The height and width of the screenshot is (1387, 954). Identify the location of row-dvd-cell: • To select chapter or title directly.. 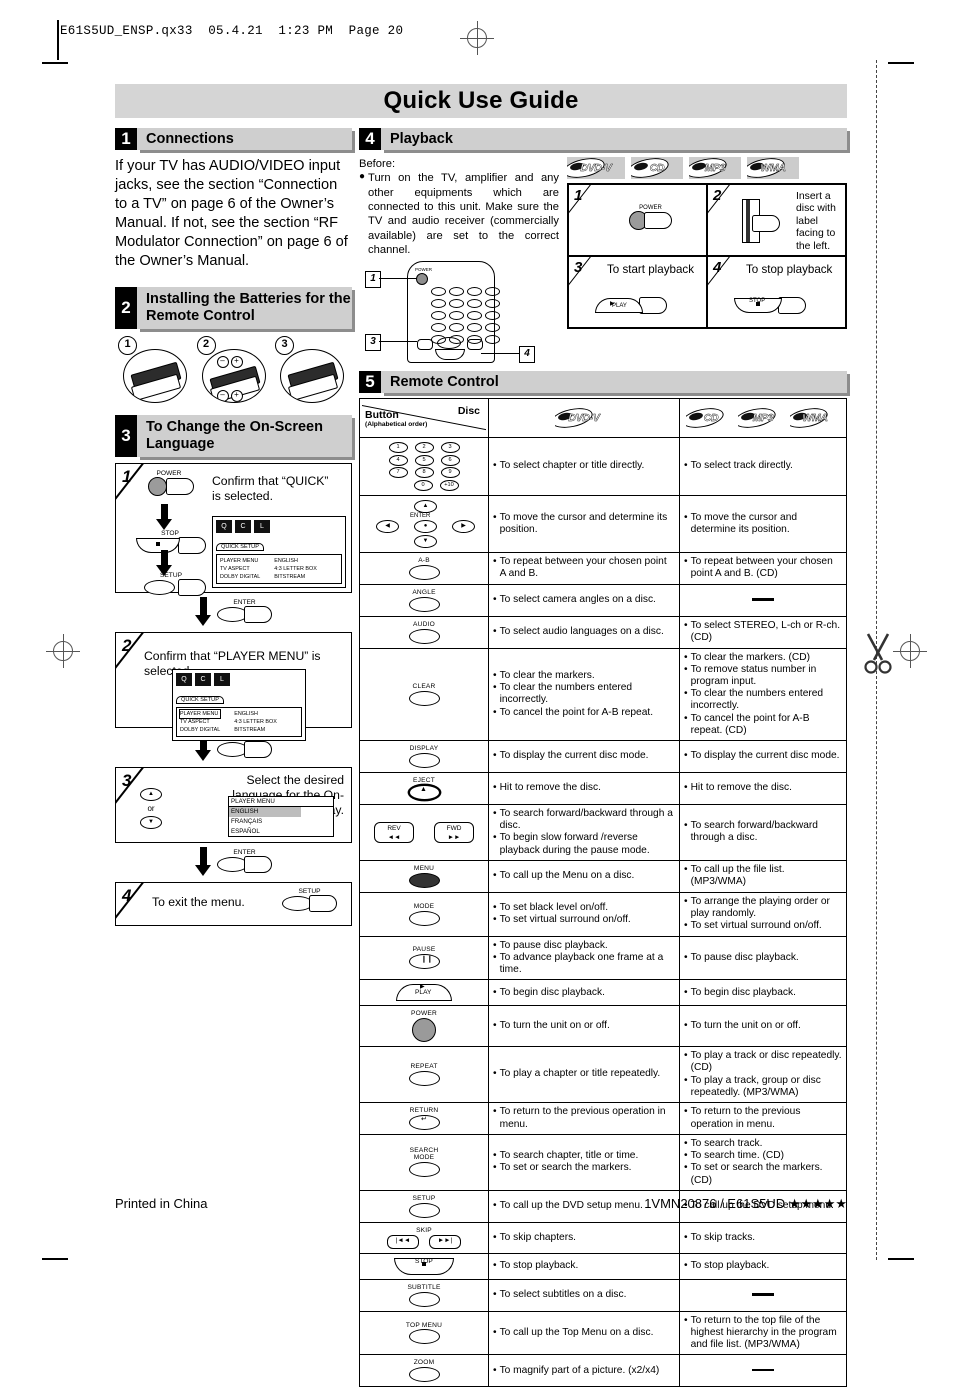
(584, 466).